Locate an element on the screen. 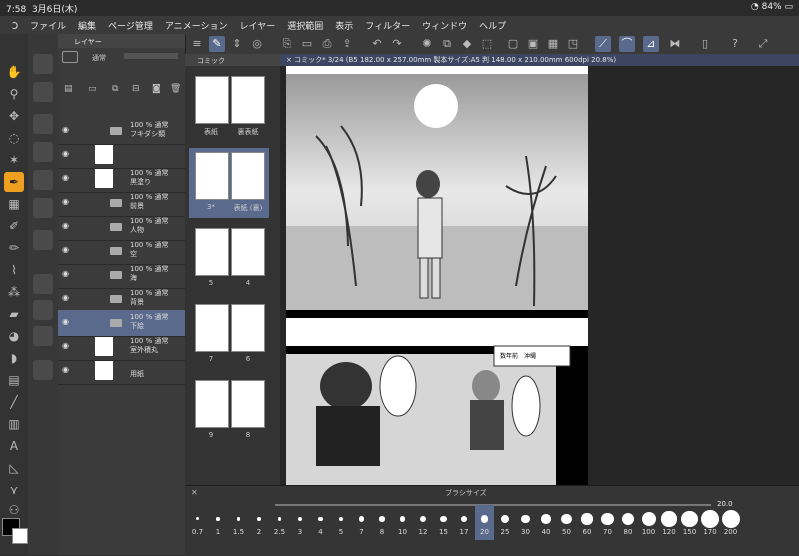  brush-size-chip: 60 is located at coordinates (587, 522).